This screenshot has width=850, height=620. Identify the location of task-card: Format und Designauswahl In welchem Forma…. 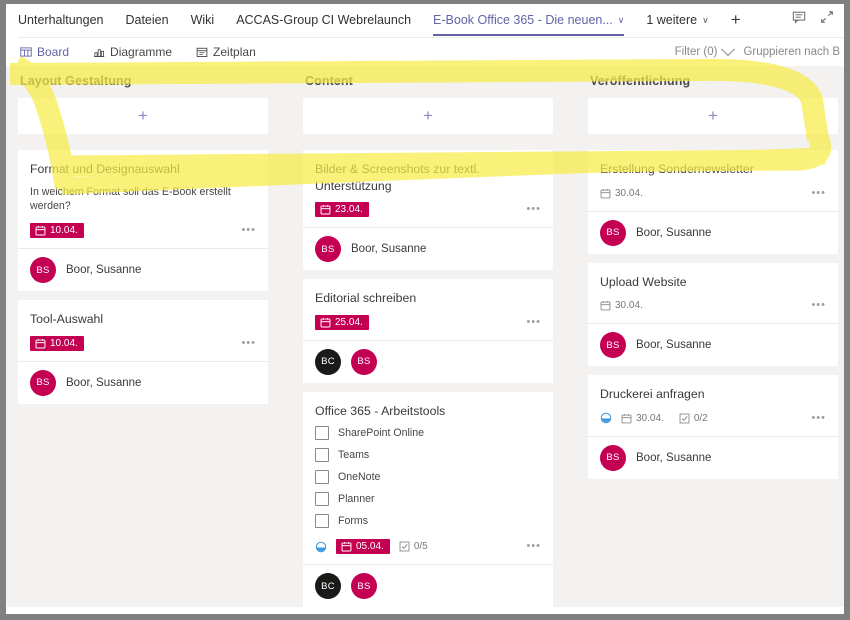
(143, 221).